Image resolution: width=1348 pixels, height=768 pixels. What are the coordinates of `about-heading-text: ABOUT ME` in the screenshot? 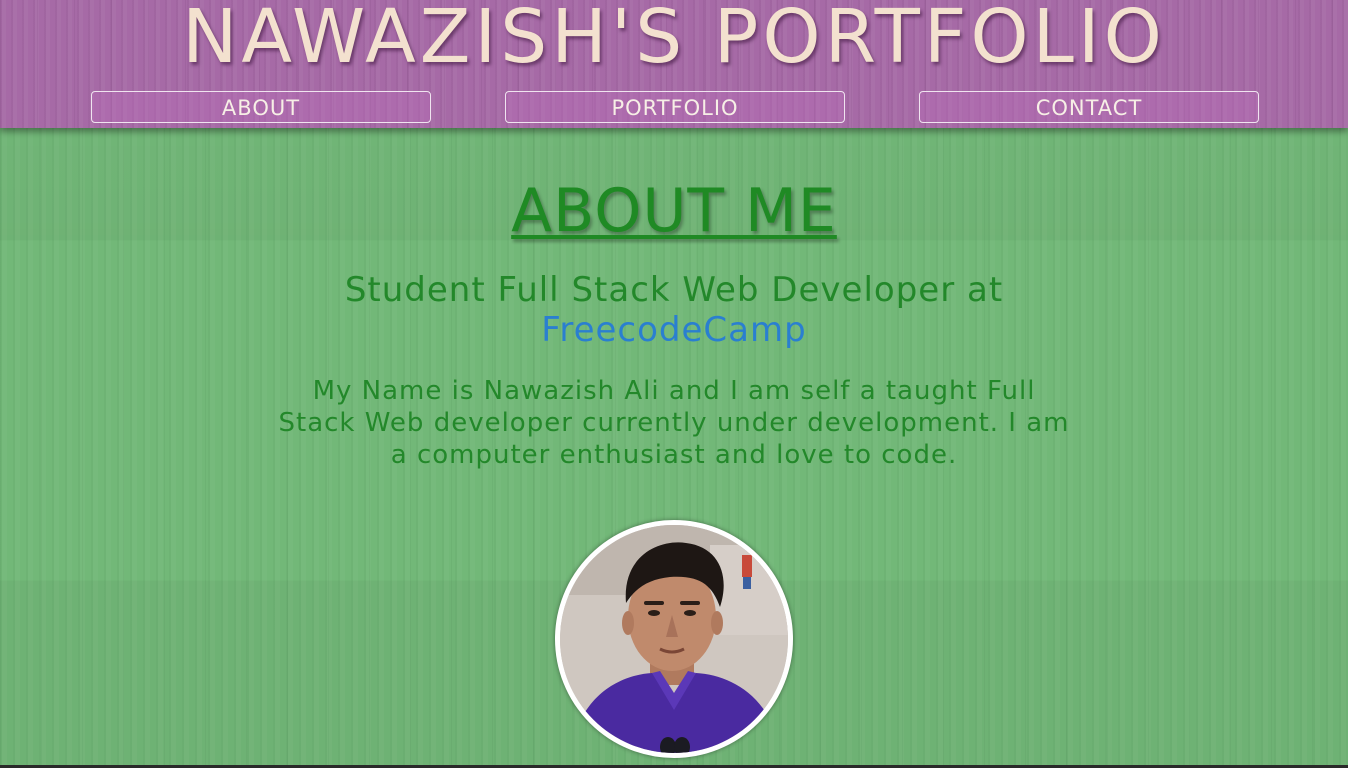 It's located at (674, 211).